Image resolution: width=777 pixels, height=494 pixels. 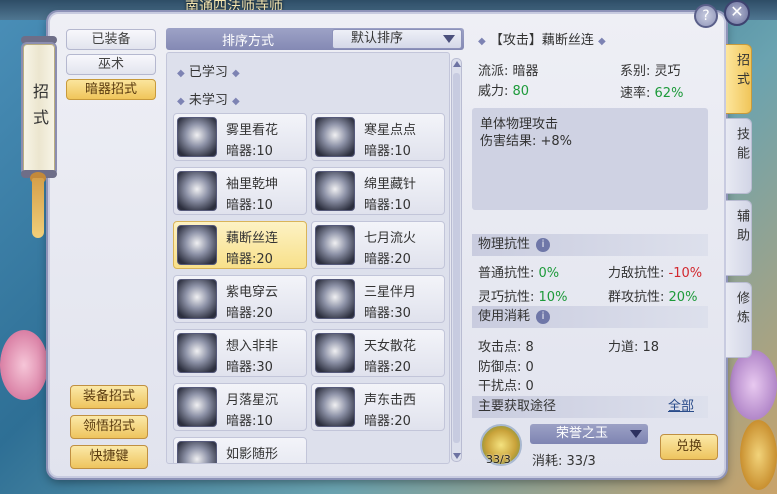 I want to click on skill-card: 绵里藏针 暗器:10, so click(x=378, y=191).